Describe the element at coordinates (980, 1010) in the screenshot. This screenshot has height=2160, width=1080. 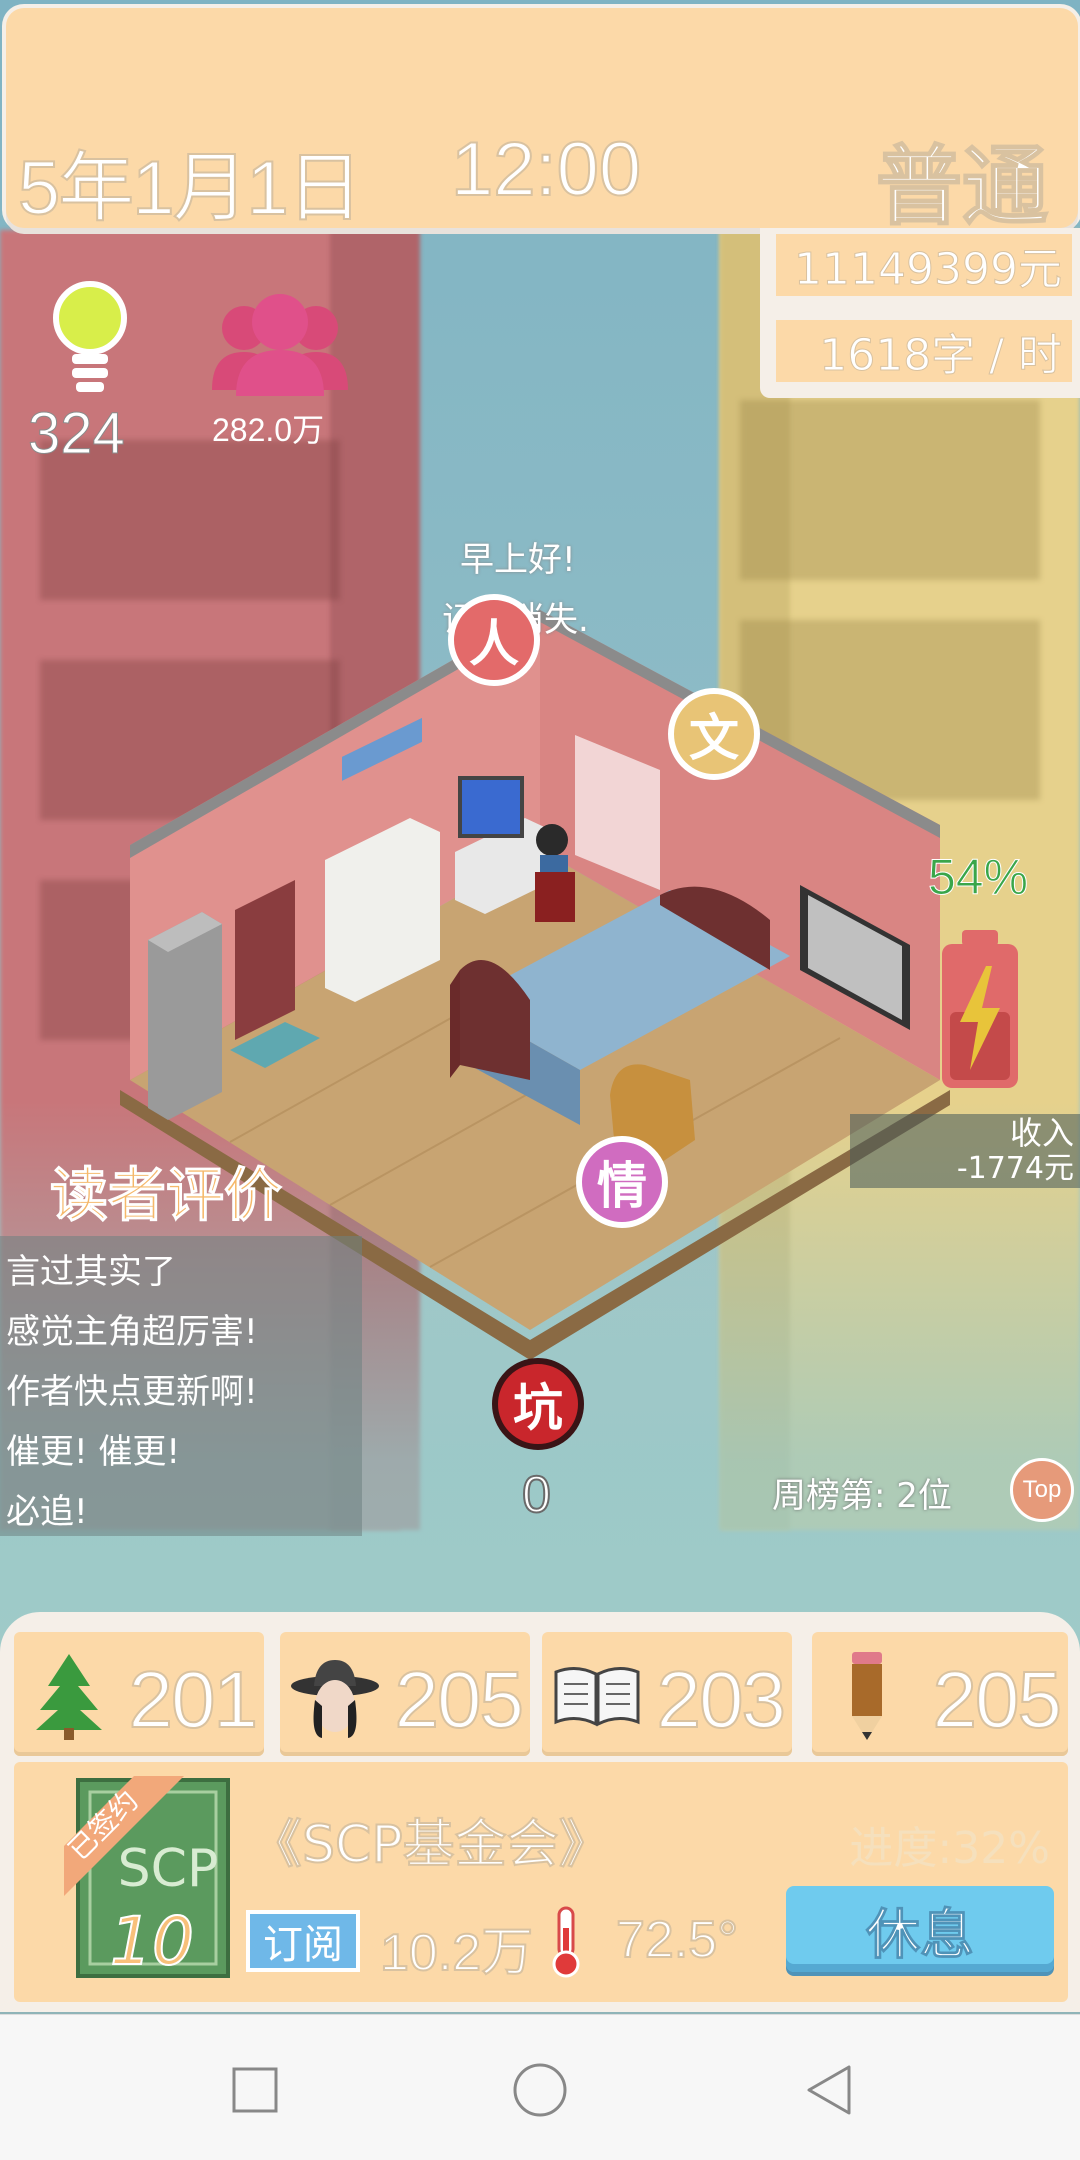
I see `battery-icon` at that location.